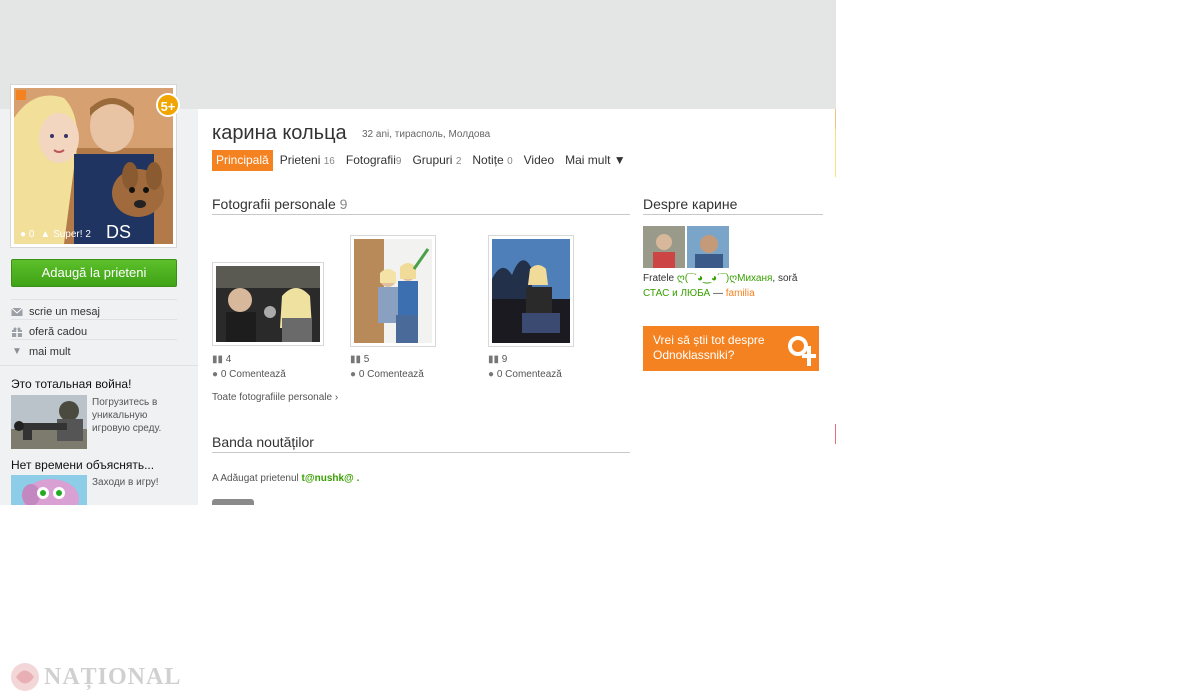  I want to click on ad-text-game: Заходи в игру!, so click(125, 482).